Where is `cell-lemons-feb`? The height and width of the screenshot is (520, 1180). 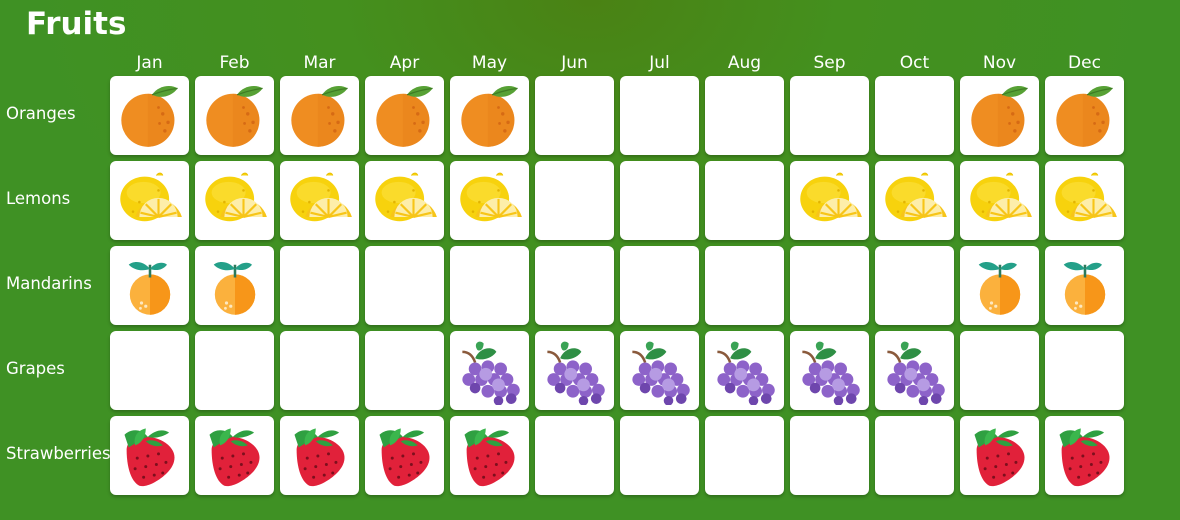 cell-lemons-feb is located at coordinates (234, 200).